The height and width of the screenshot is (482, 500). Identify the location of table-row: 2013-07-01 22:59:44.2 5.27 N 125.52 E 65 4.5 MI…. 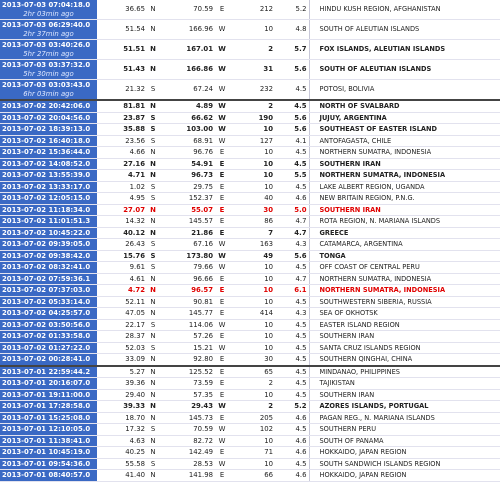
(250, 371).